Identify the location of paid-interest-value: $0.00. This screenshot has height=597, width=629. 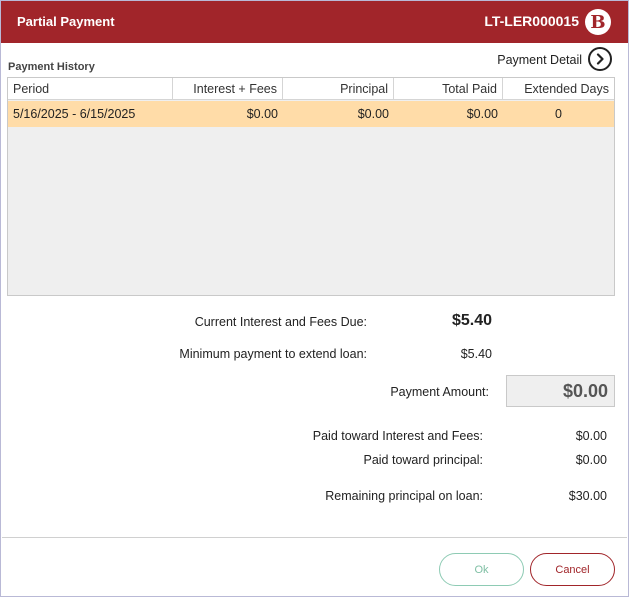
(591, 436).